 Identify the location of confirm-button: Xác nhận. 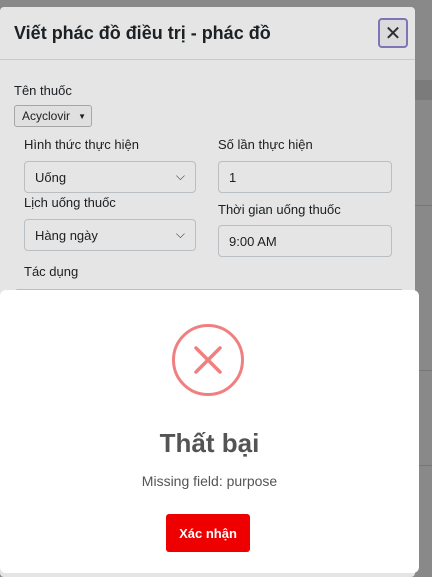
(208, 533).